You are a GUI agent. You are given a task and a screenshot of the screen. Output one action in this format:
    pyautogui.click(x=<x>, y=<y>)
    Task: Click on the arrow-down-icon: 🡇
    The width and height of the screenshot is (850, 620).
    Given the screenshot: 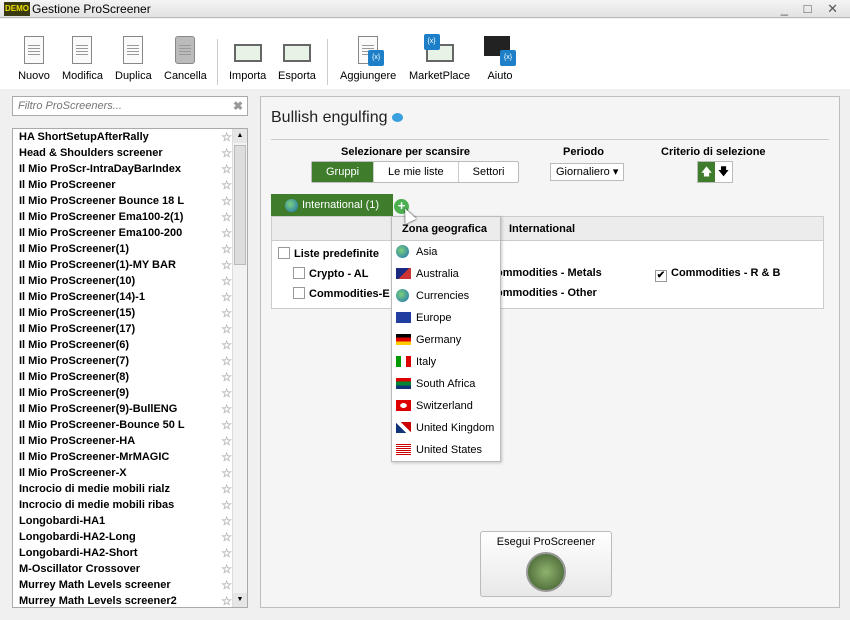 What is the action you would take?
    pyautogui.click(x=723, y=172)
    